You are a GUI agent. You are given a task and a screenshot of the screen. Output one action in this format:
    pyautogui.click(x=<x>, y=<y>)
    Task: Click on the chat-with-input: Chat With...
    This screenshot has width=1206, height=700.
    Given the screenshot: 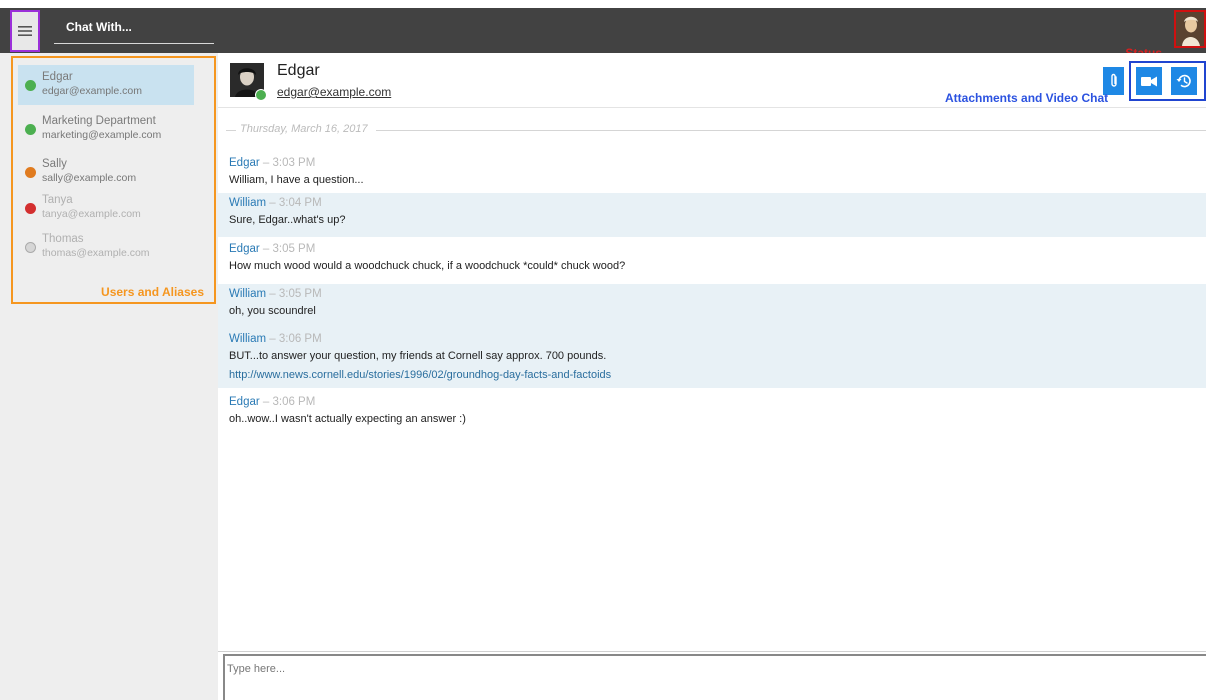 What is the action you would take?
    pyautogui.click(x=134, y=30)
    